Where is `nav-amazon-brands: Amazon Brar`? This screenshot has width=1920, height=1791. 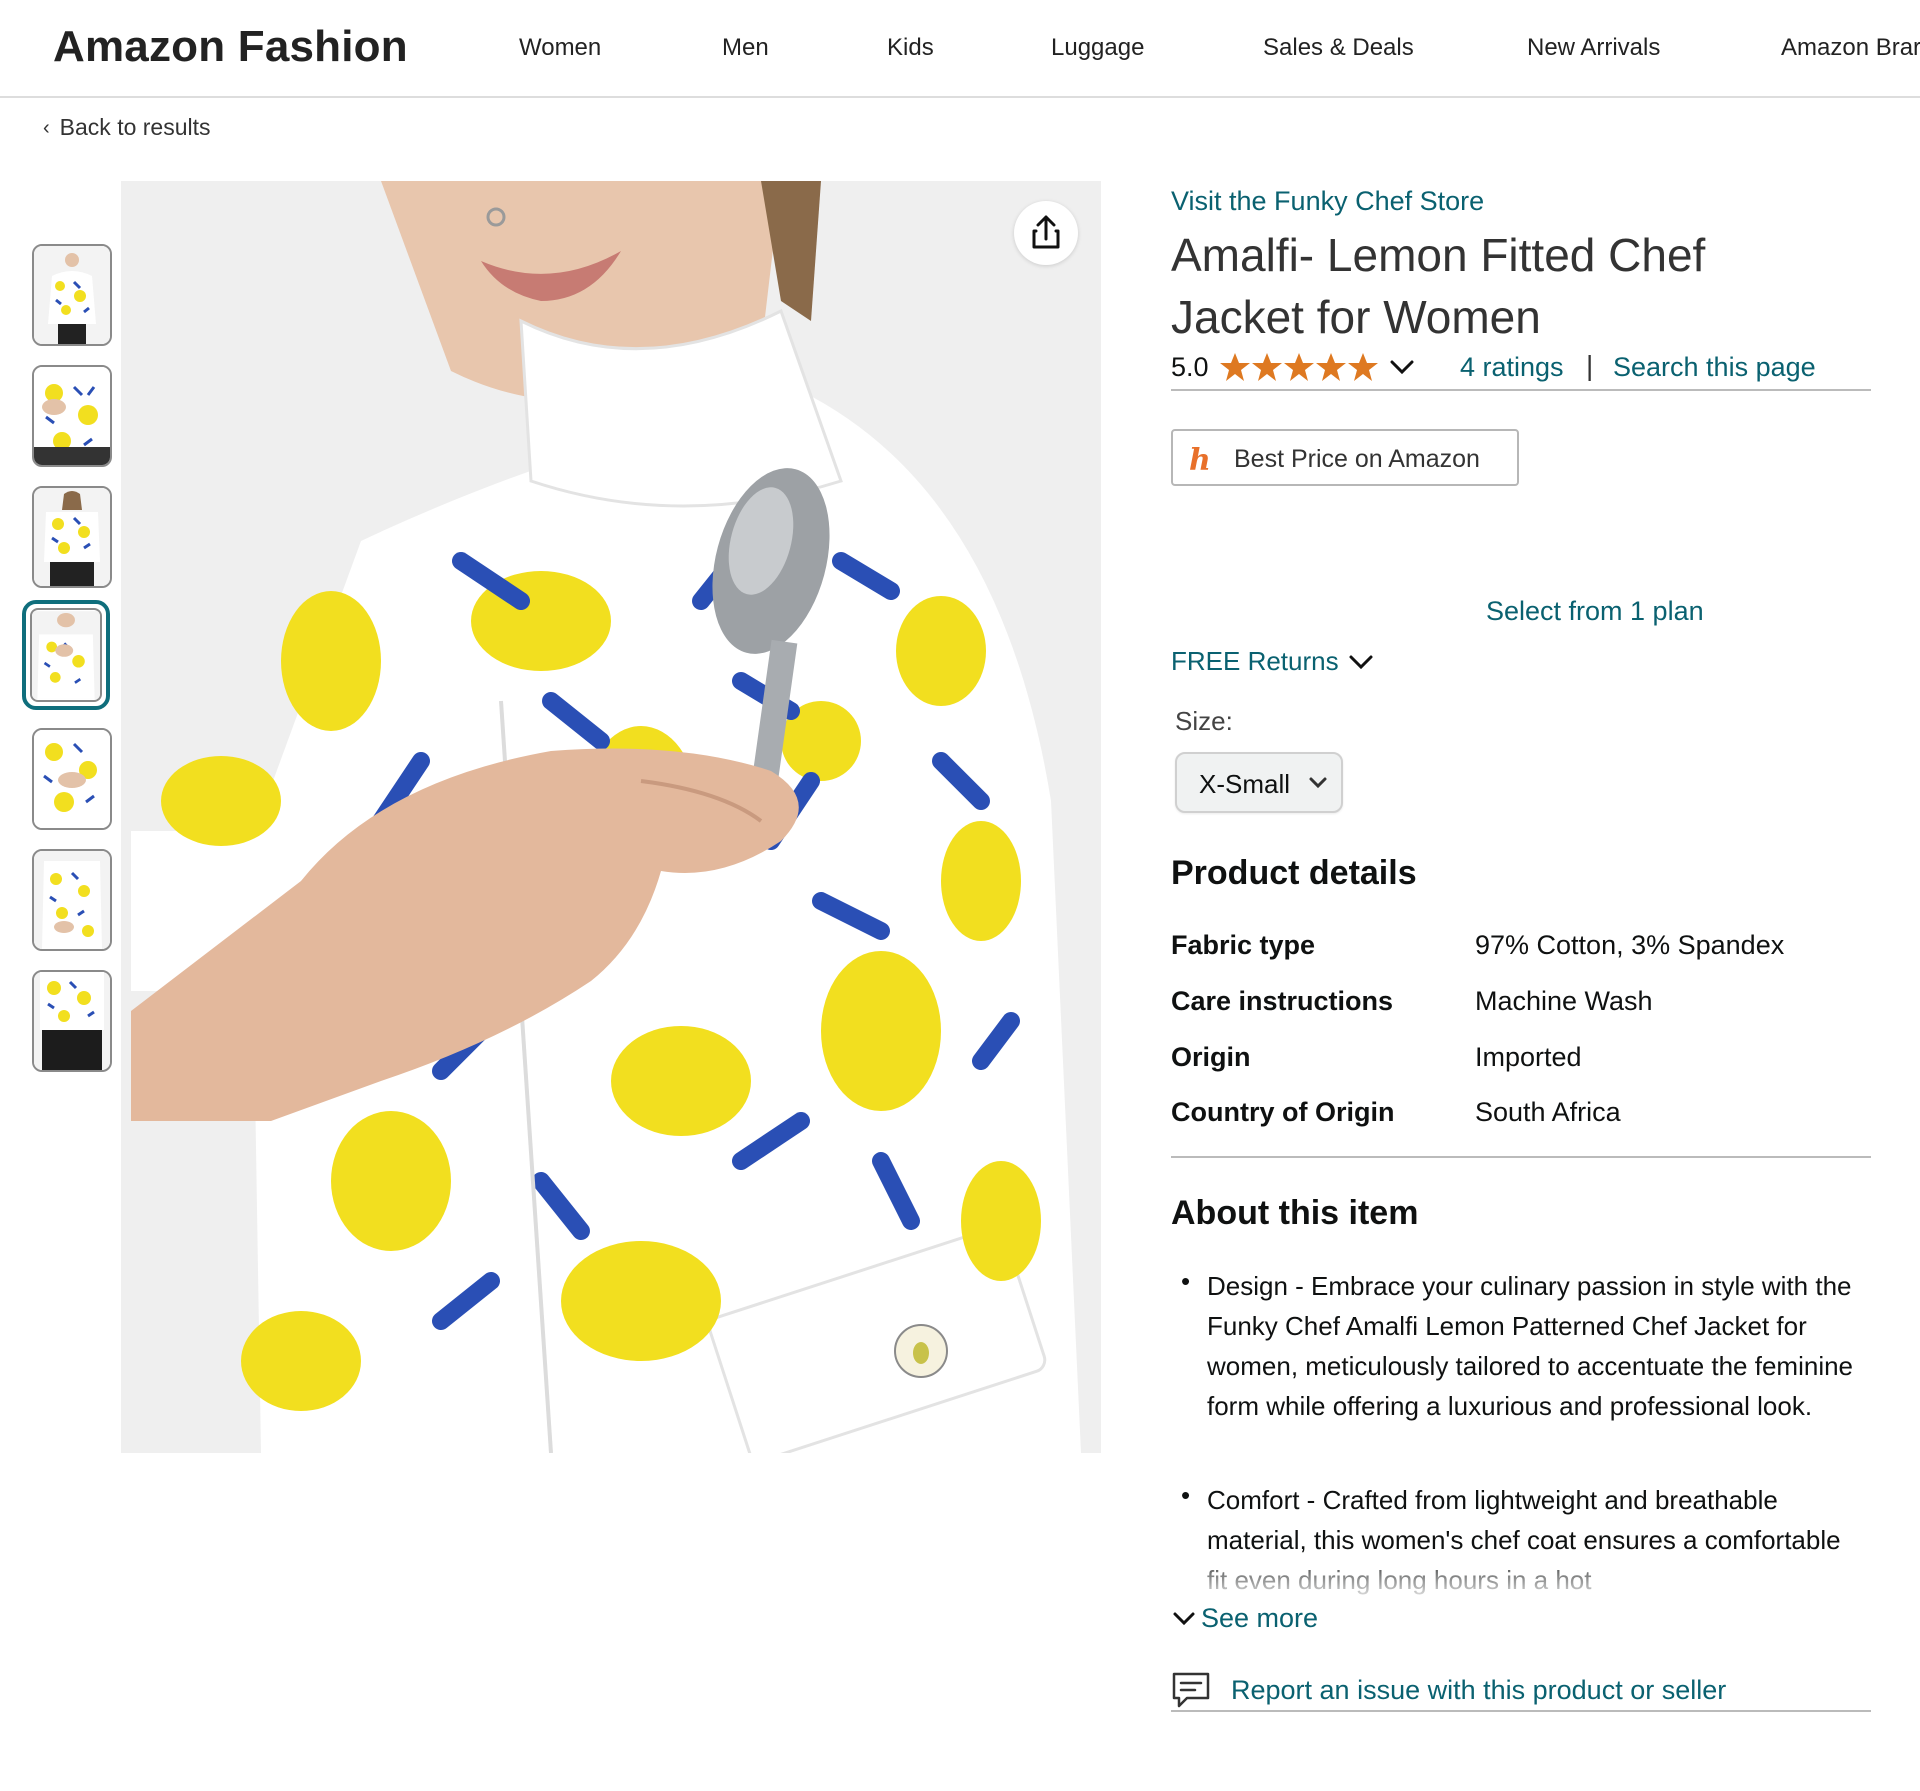
nav-amazon-brands: Amazon Brar is located at coordinates (1850, 48).